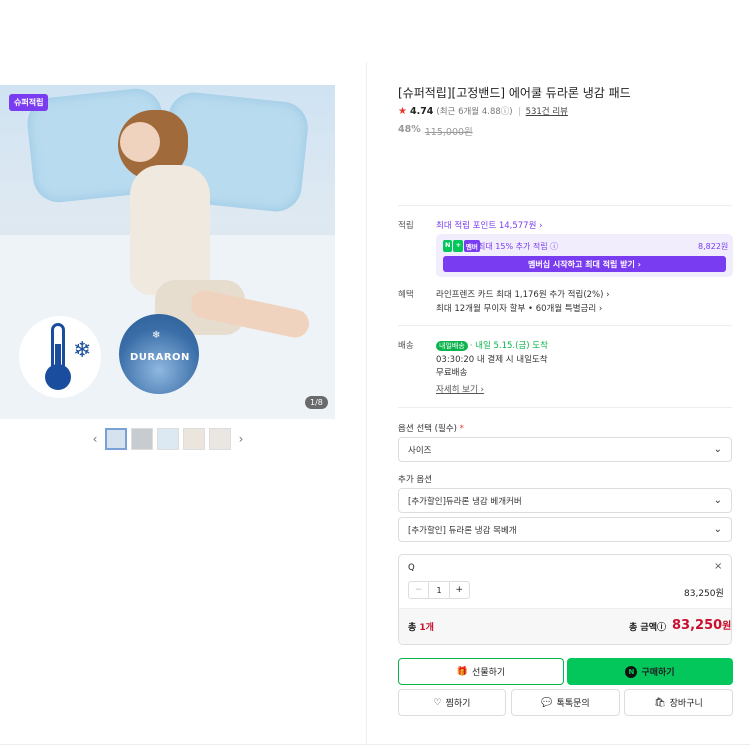 The width and height of the screenshot is (750, 750). Describe the element at coordinates (156, 335) in the screenshot. I see `snowflake-small-icon: ❄` at that location.